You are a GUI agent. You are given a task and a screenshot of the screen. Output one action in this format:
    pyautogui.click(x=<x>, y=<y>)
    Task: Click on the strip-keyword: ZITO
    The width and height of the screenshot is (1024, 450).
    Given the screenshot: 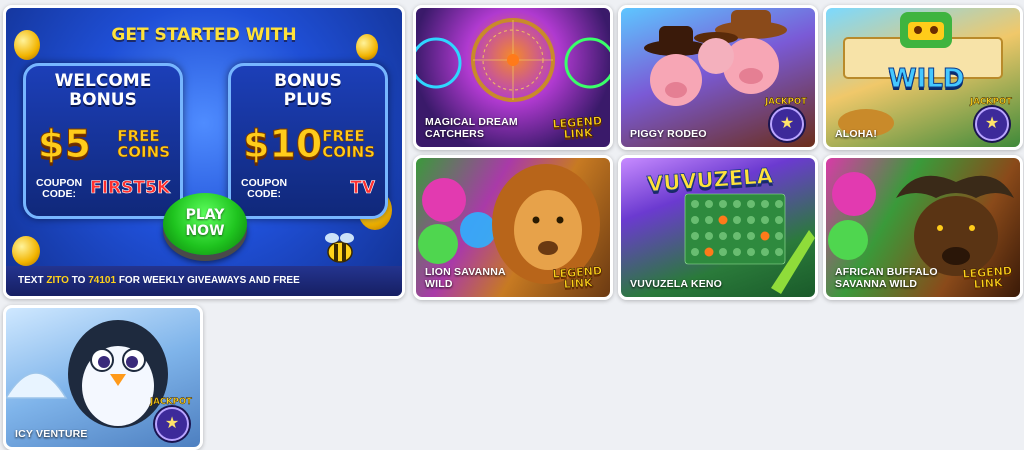 What is the action you would take?
    pyautogui.click(x=57, y=280)
    